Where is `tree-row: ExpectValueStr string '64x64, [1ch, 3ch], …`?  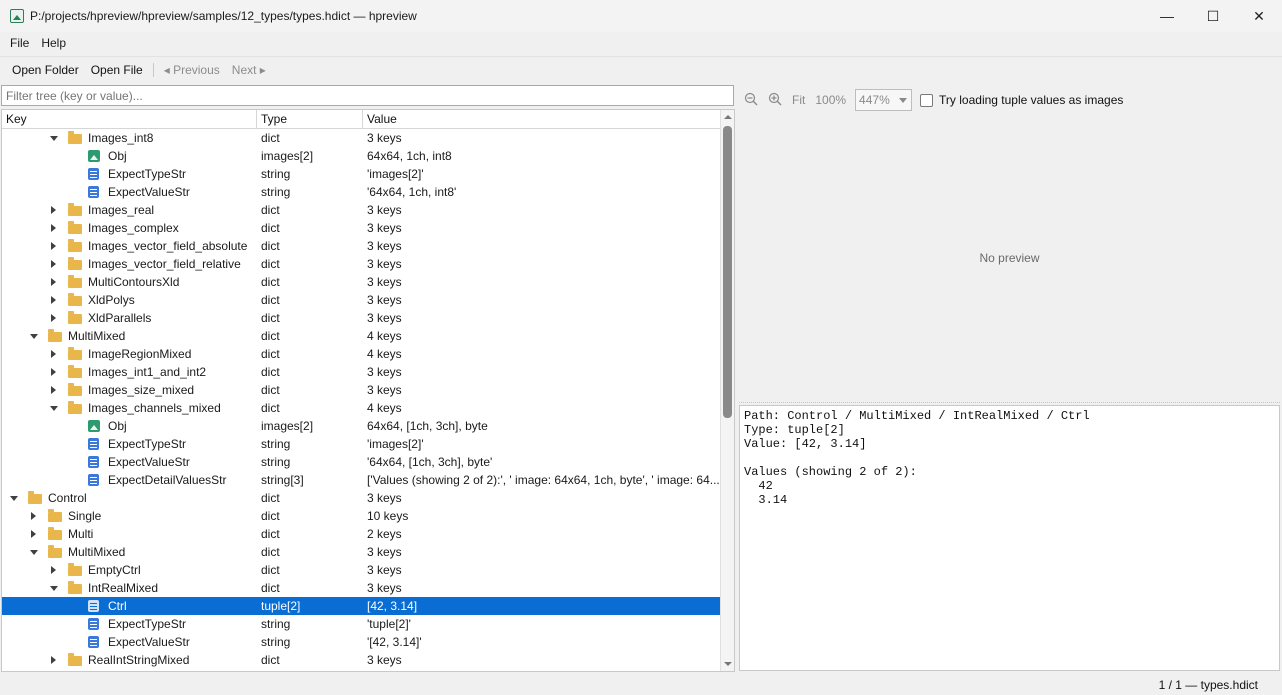 tree-row: ExpectValueStr string '64x64, [1ch, 3ch], … is located at coordinates (361, 462).